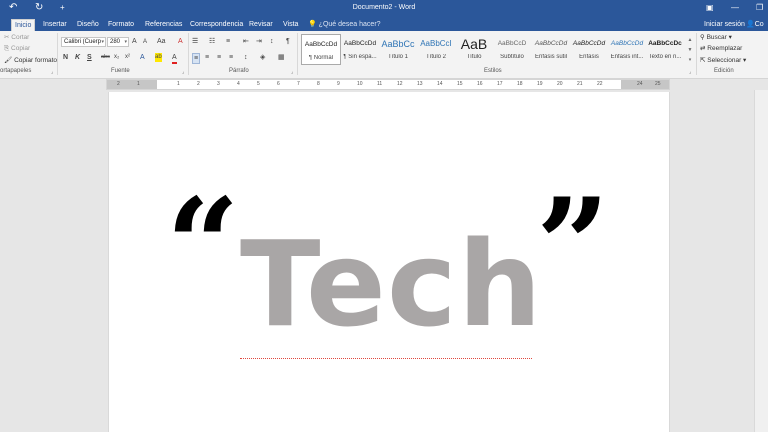  Describe the element at coordinates (493, 71) in the screenshot. I see `styles-group-label: Estilos` at that location.